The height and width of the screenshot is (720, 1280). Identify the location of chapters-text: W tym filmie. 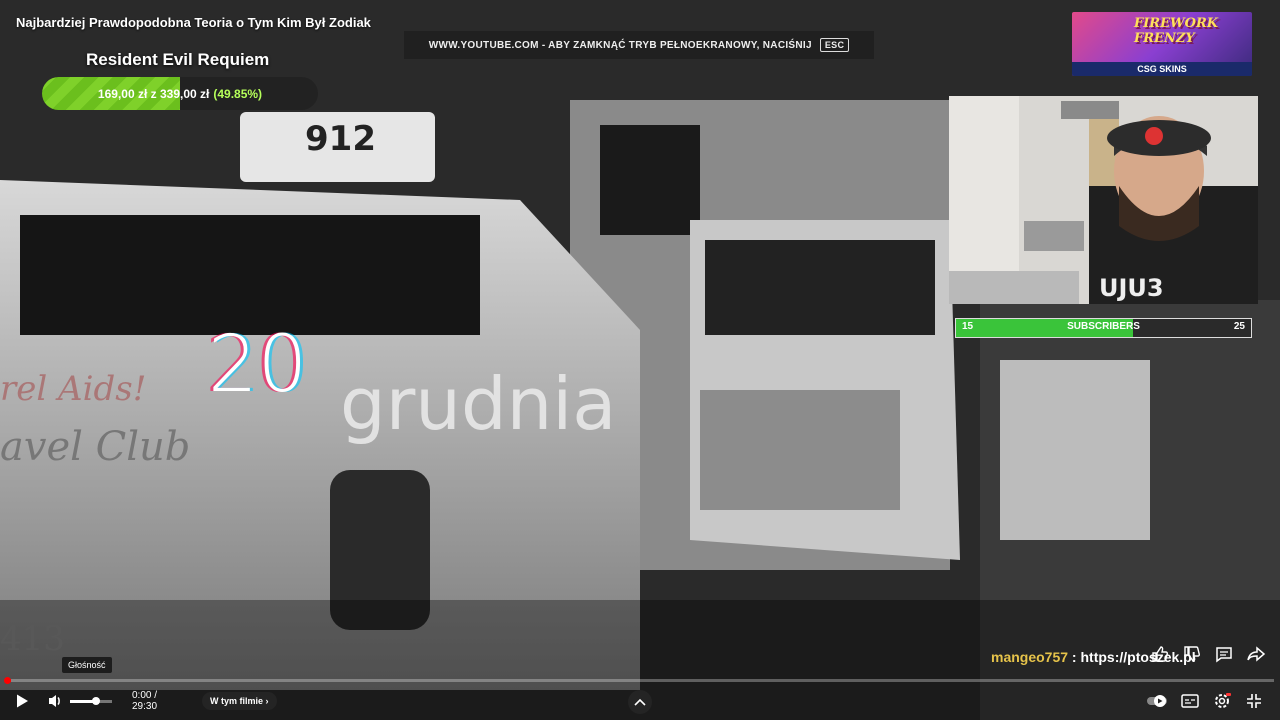
(237, 701).